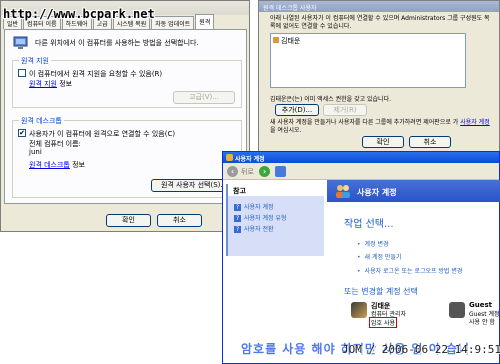 The image size is (500, 364). Describe the element at coordinates (280, 171) in the screenshot. I see `home-icon` at that location.